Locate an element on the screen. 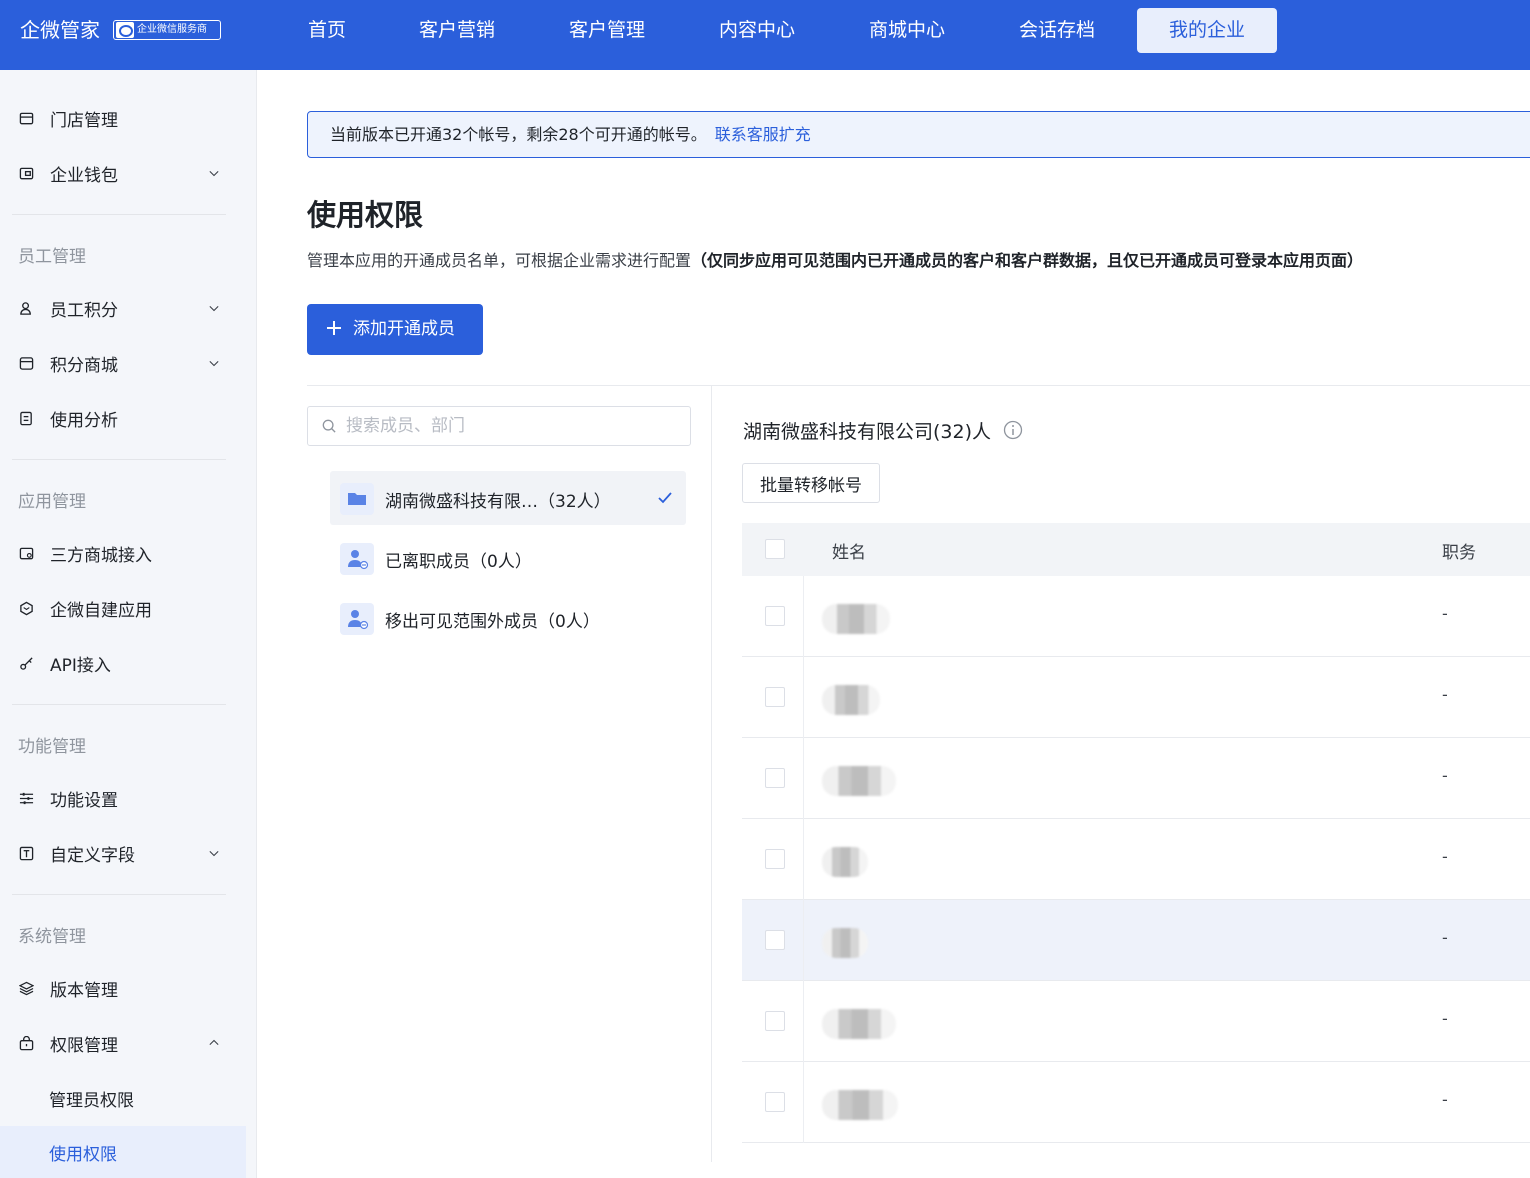  sidebar-item-custom-app: 企微自建应用 is located at coordinates (123, 608).